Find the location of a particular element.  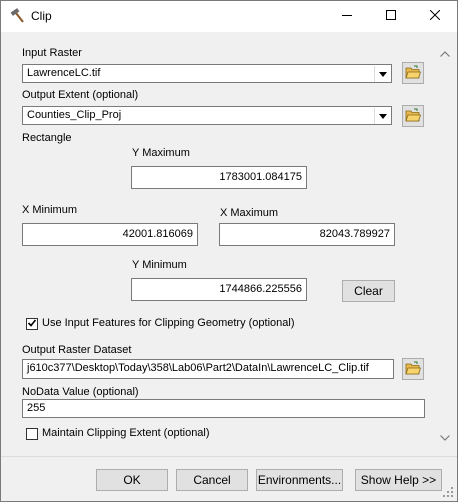

ok-button: OK is located at coordinates (132, 480).